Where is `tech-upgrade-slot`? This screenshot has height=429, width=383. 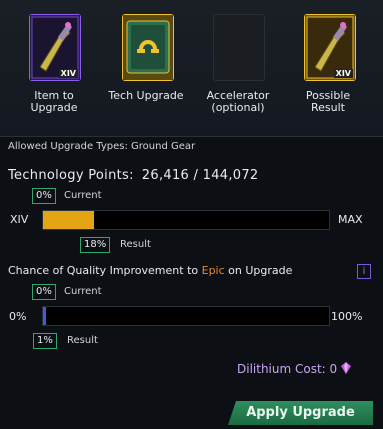 tech-upgrade-slot is located at coordinates (148, 47).